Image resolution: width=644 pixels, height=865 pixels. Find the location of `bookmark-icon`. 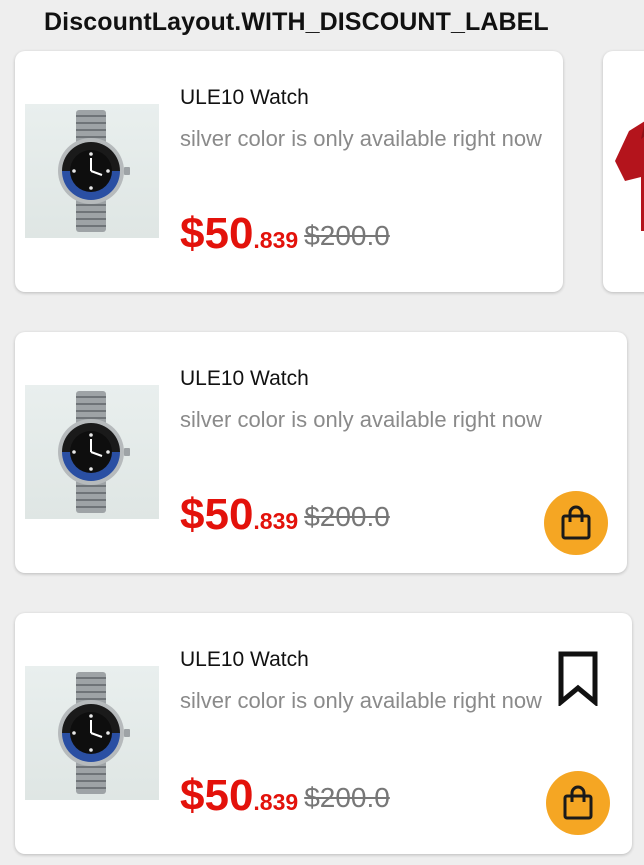

bookmark-icon is located at coordinates (578, 678).